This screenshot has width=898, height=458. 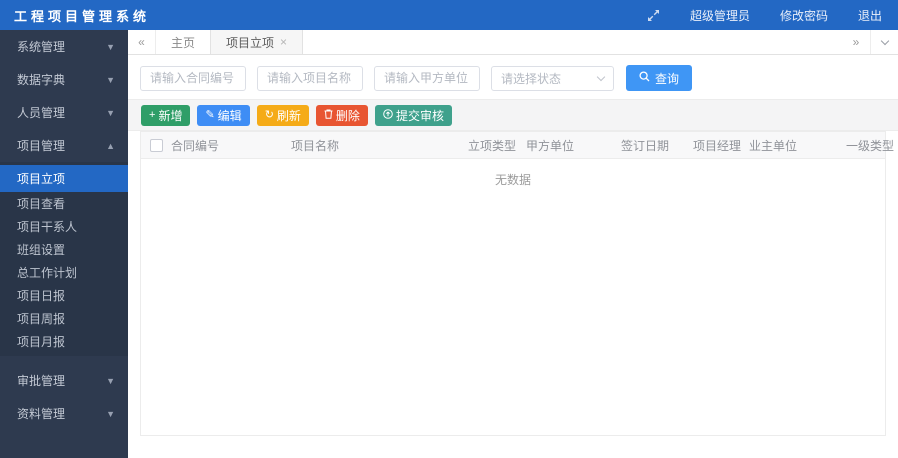 I want to click on column-header-initiation-type: 立项类型, so click(x=492, y=145).